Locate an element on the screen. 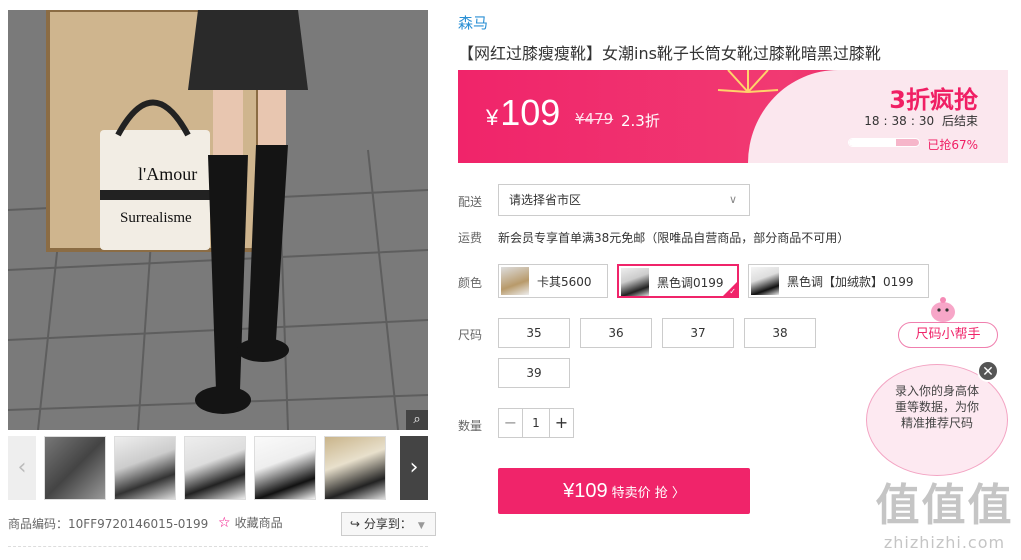 Image resolution: width=1021 pixels, height=560 pixels. promo-title: 3折疯抢 is located at coordinates (933, 100).